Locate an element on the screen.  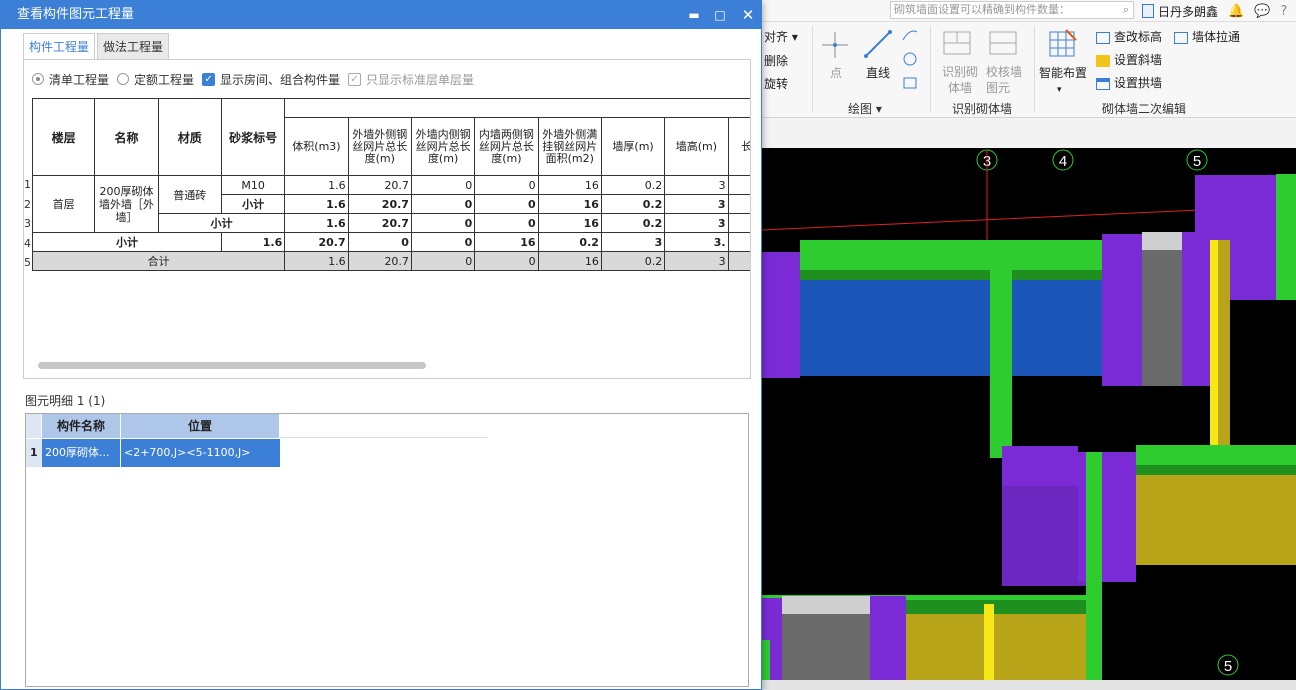
check-height-label: 查改标高 is located at coordinates (1138, 37).